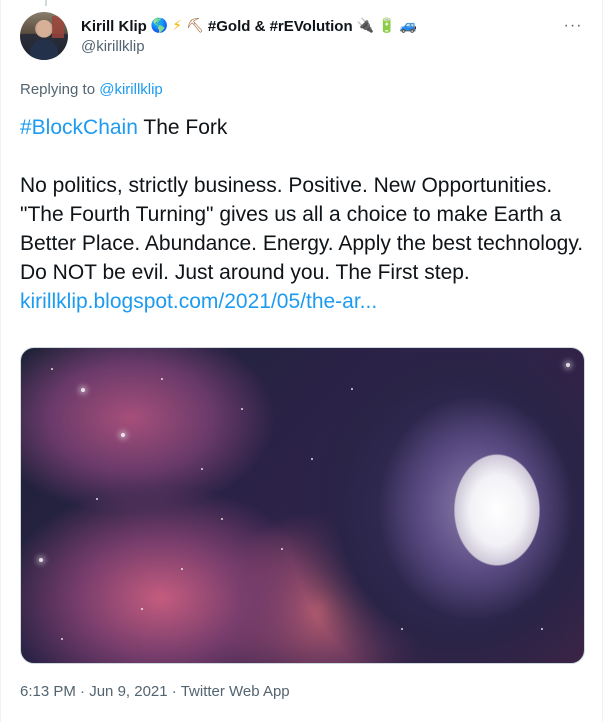  I want to click on author-display-name: Kirill Klip, so click(114, 26).